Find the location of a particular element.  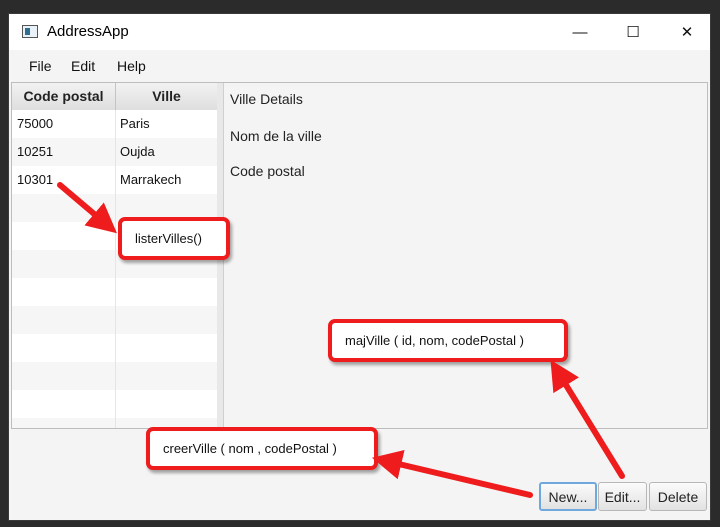

arrow-to-maj is located at coordinates (587, 419).